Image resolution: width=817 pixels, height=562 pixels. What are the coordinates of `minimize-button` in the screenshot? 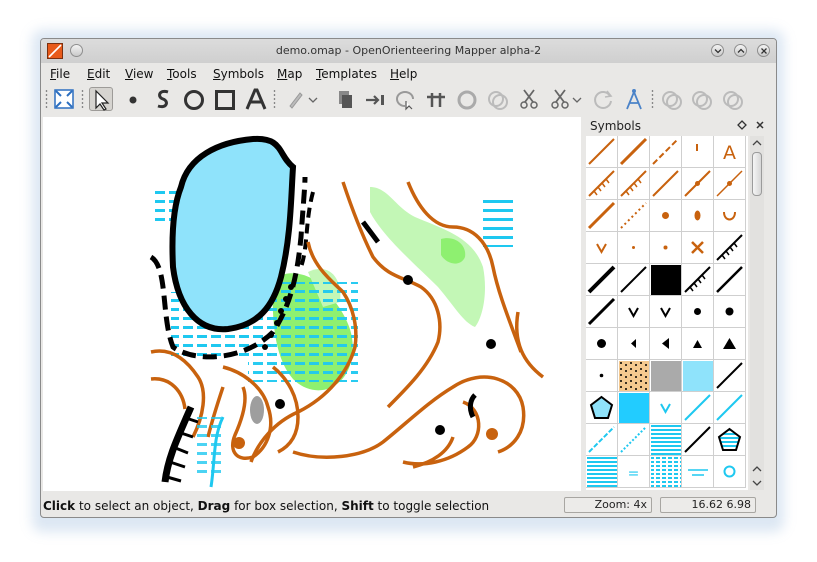 It's located at (717, 50).